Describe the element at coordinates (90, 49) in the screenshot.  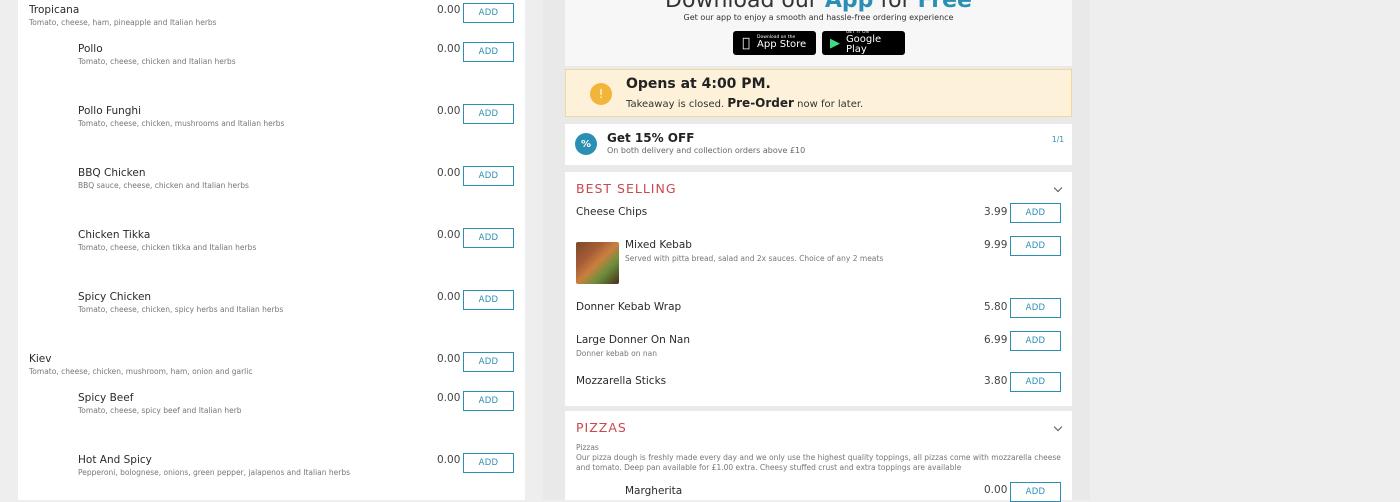
I see `item-name: Pollo` at that location.